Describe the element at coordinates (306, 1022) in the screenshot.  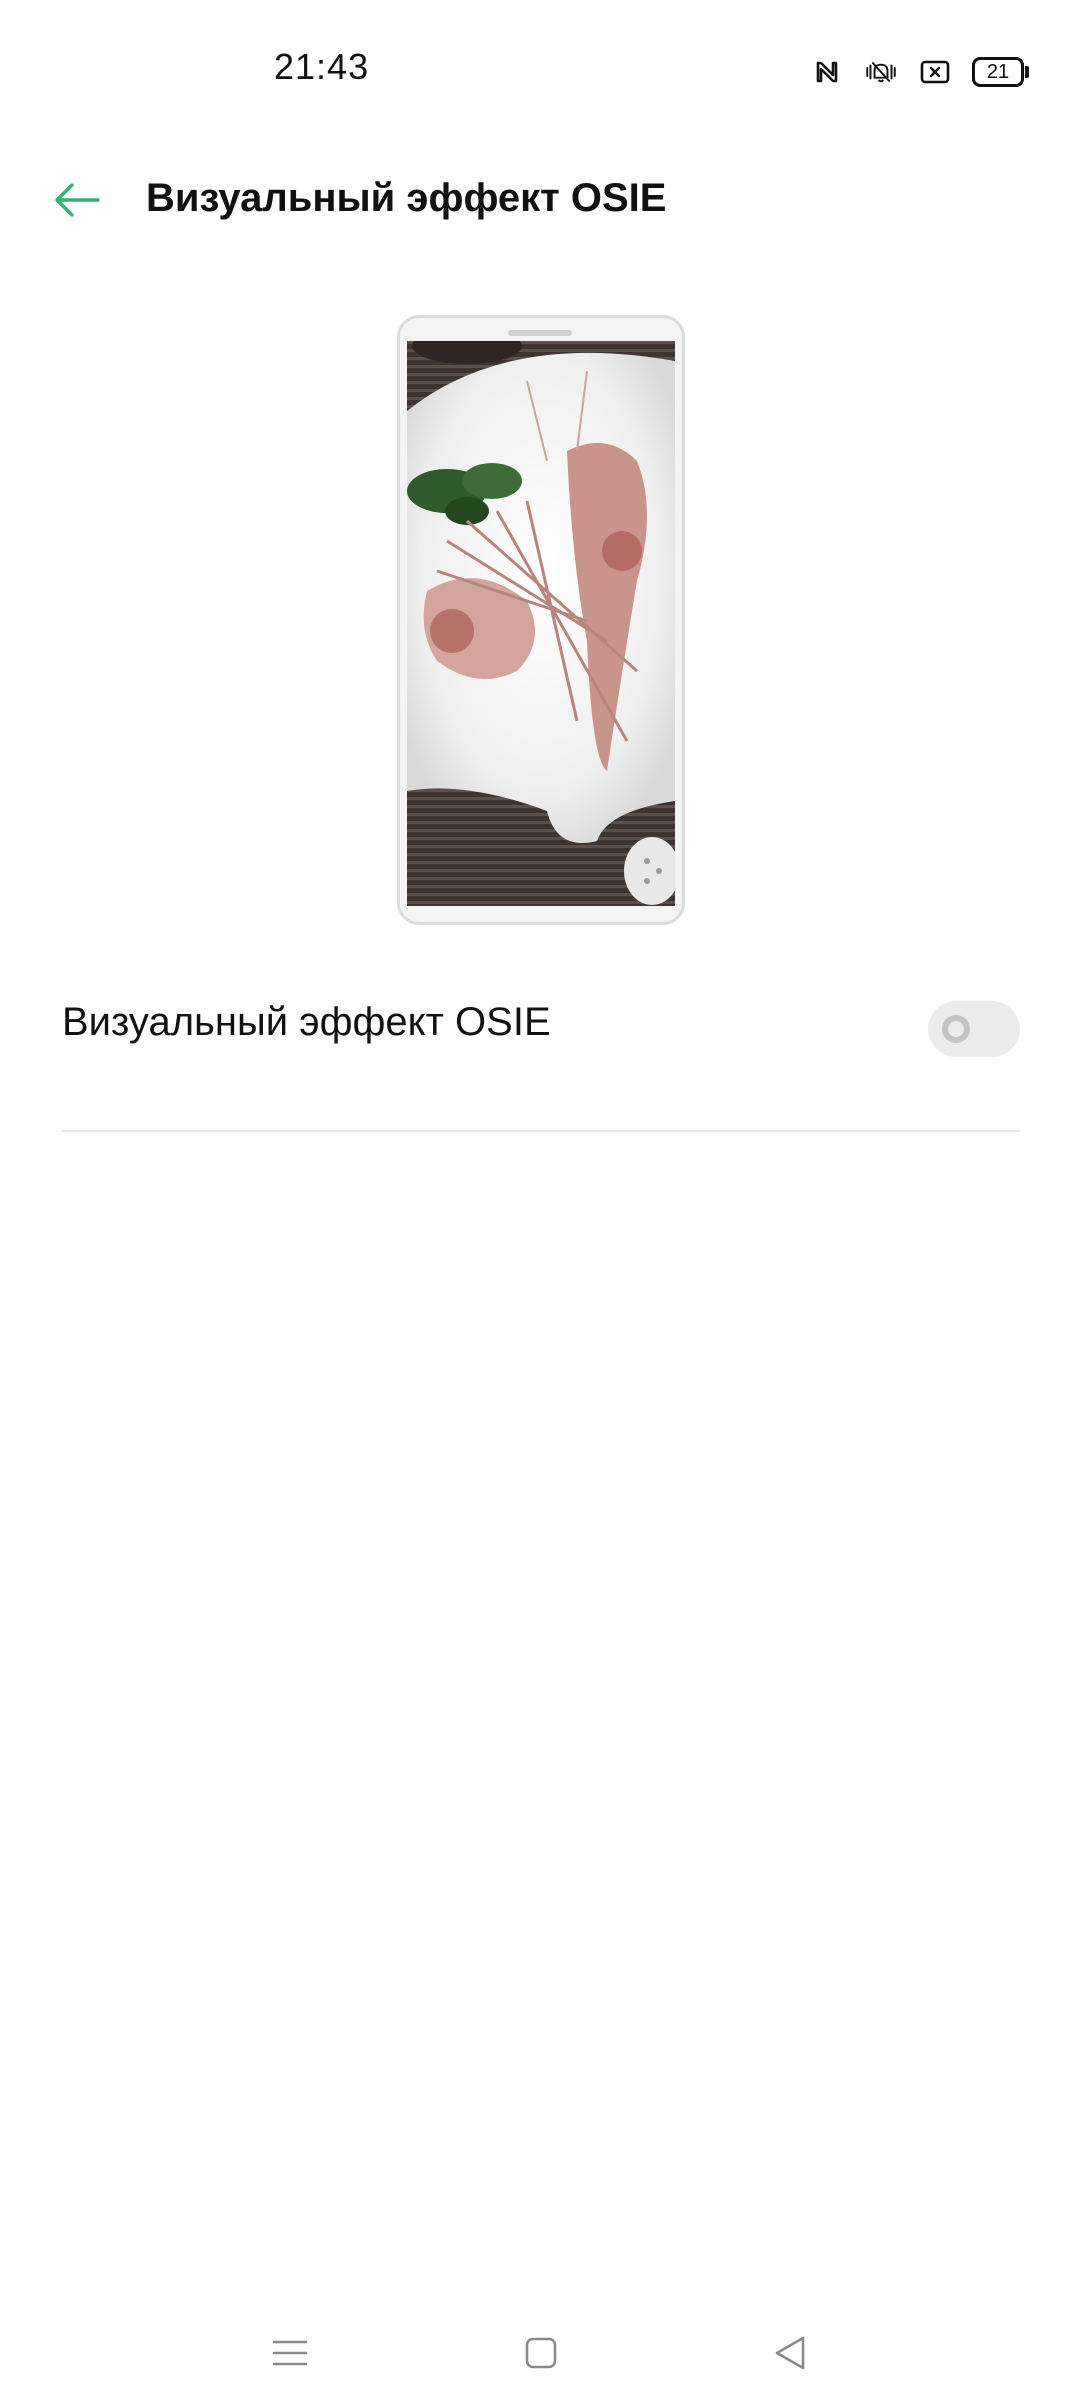
I see `osie-setting-label: Визуальный эффект OSIE` at that location.